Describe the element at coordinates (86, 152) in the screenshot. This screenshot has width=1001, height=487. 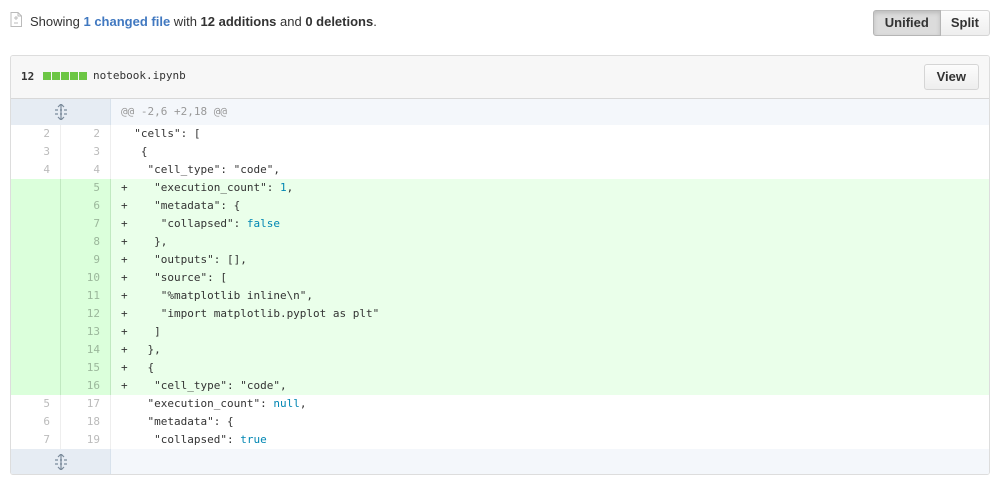
I see `new-line-number: 3` at that location.